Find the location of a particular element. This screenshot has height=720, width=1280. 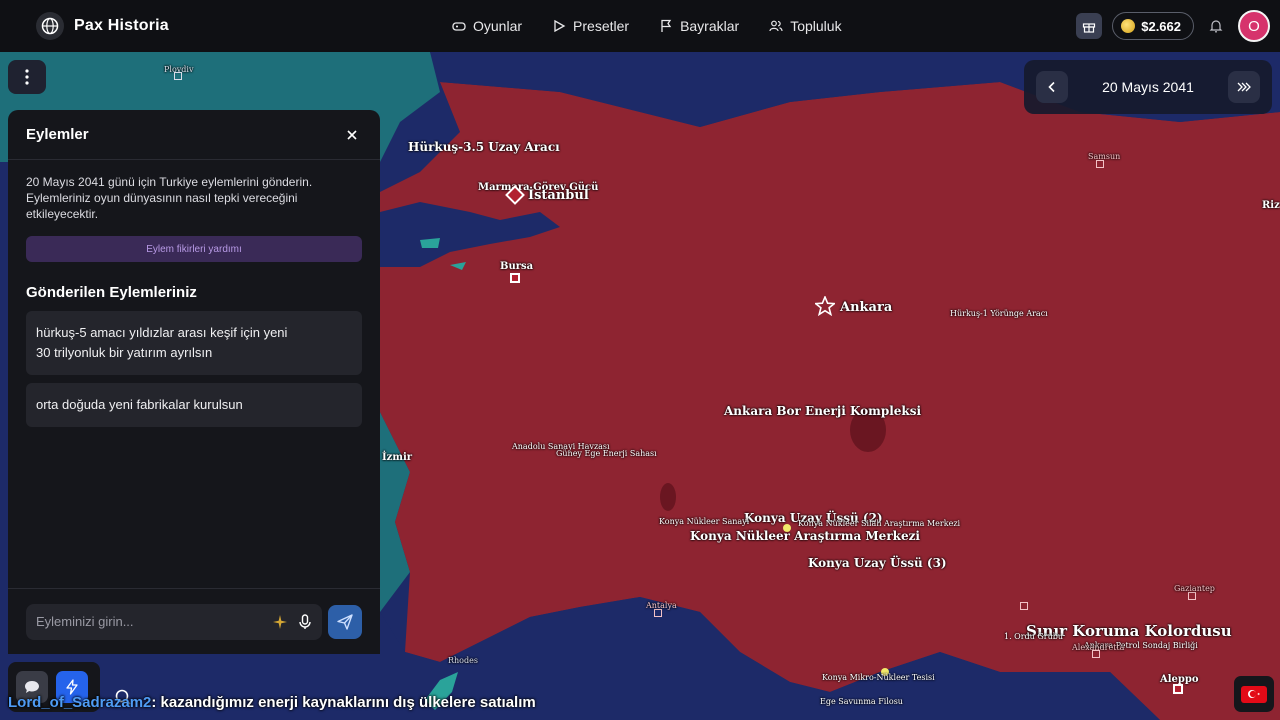

map-label-samsun: Samsun is located at coordinates (1104, 156).